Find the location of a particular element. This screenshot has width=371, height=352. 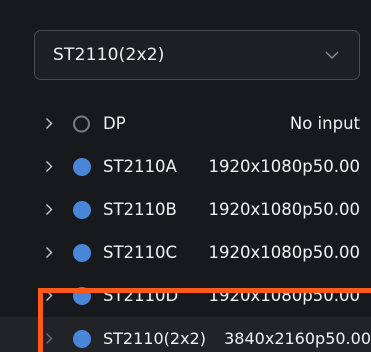

source-row-dp: DP No input is located at coordinates (185, 123).